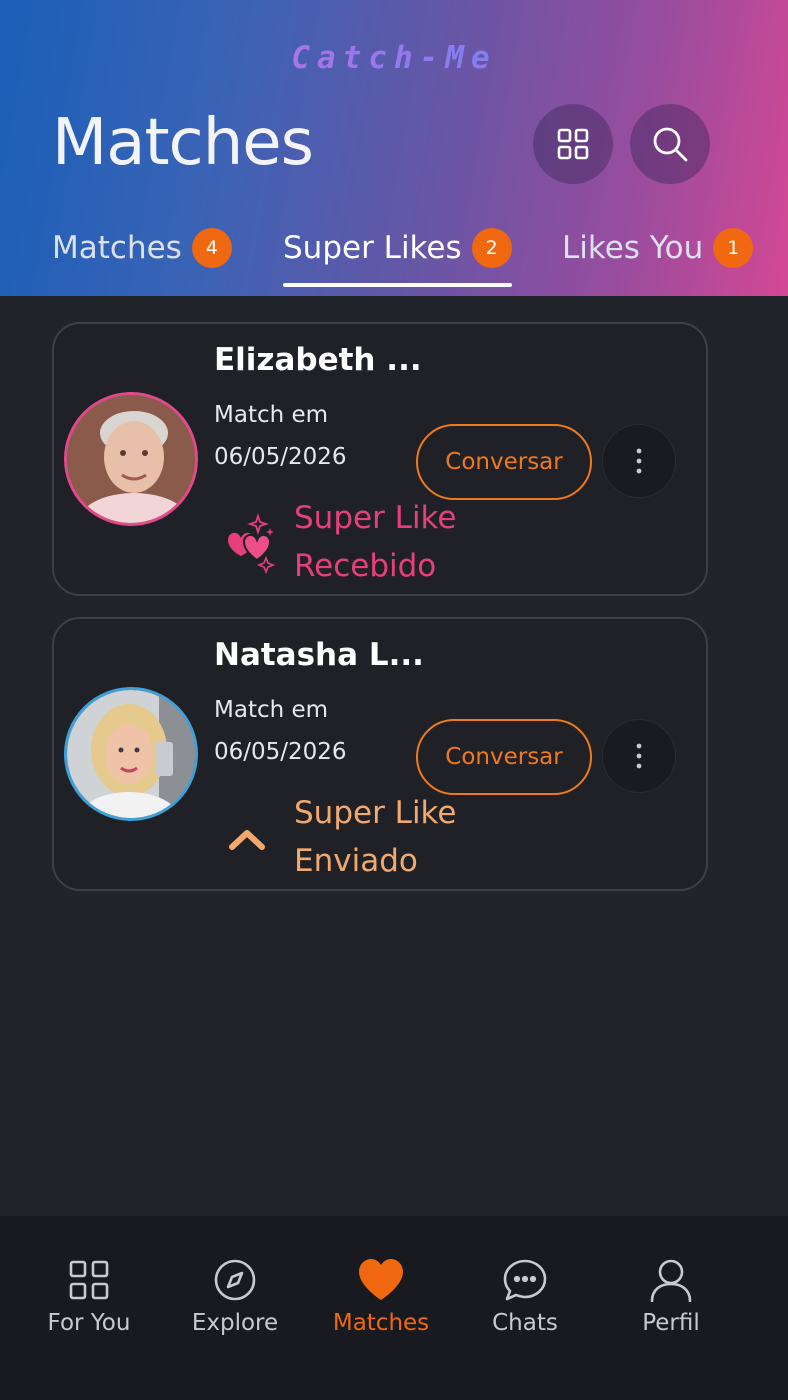  What do you see at coordinates (491, 248) in the screenshot?
I see `count-badge: 2` at bounding box center [491, 248].